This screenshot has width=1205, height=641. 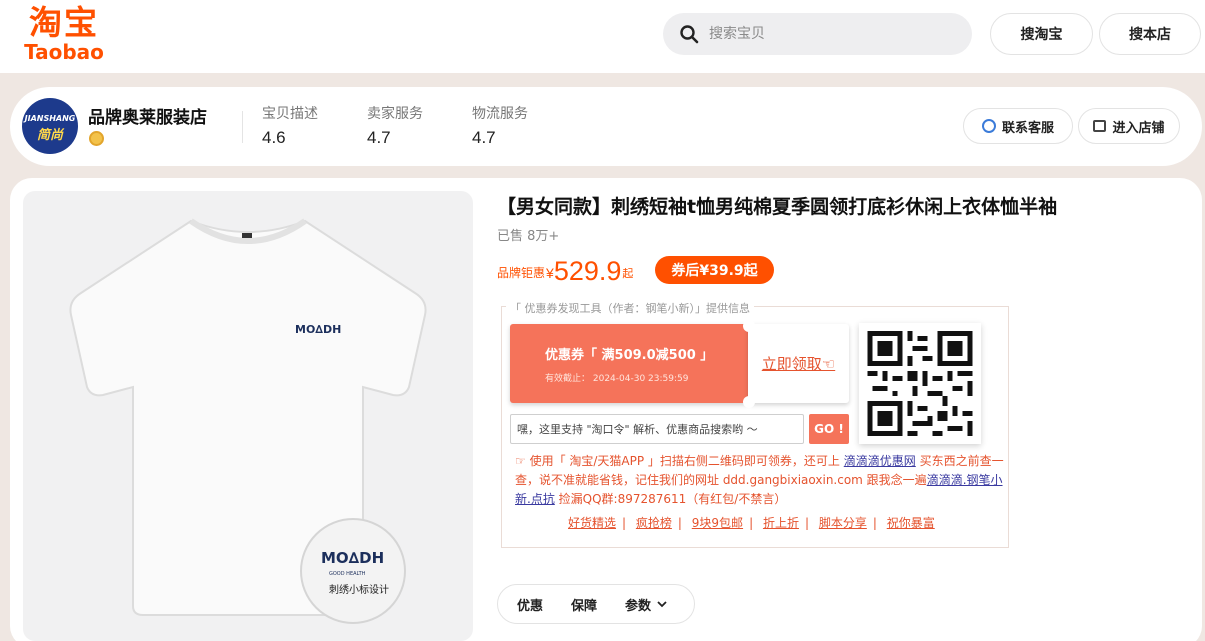 What do you see at coordinates (584, 604) in the screenshot?
I see `tab-guarantee: 保障` at bounding box center [584, 604].